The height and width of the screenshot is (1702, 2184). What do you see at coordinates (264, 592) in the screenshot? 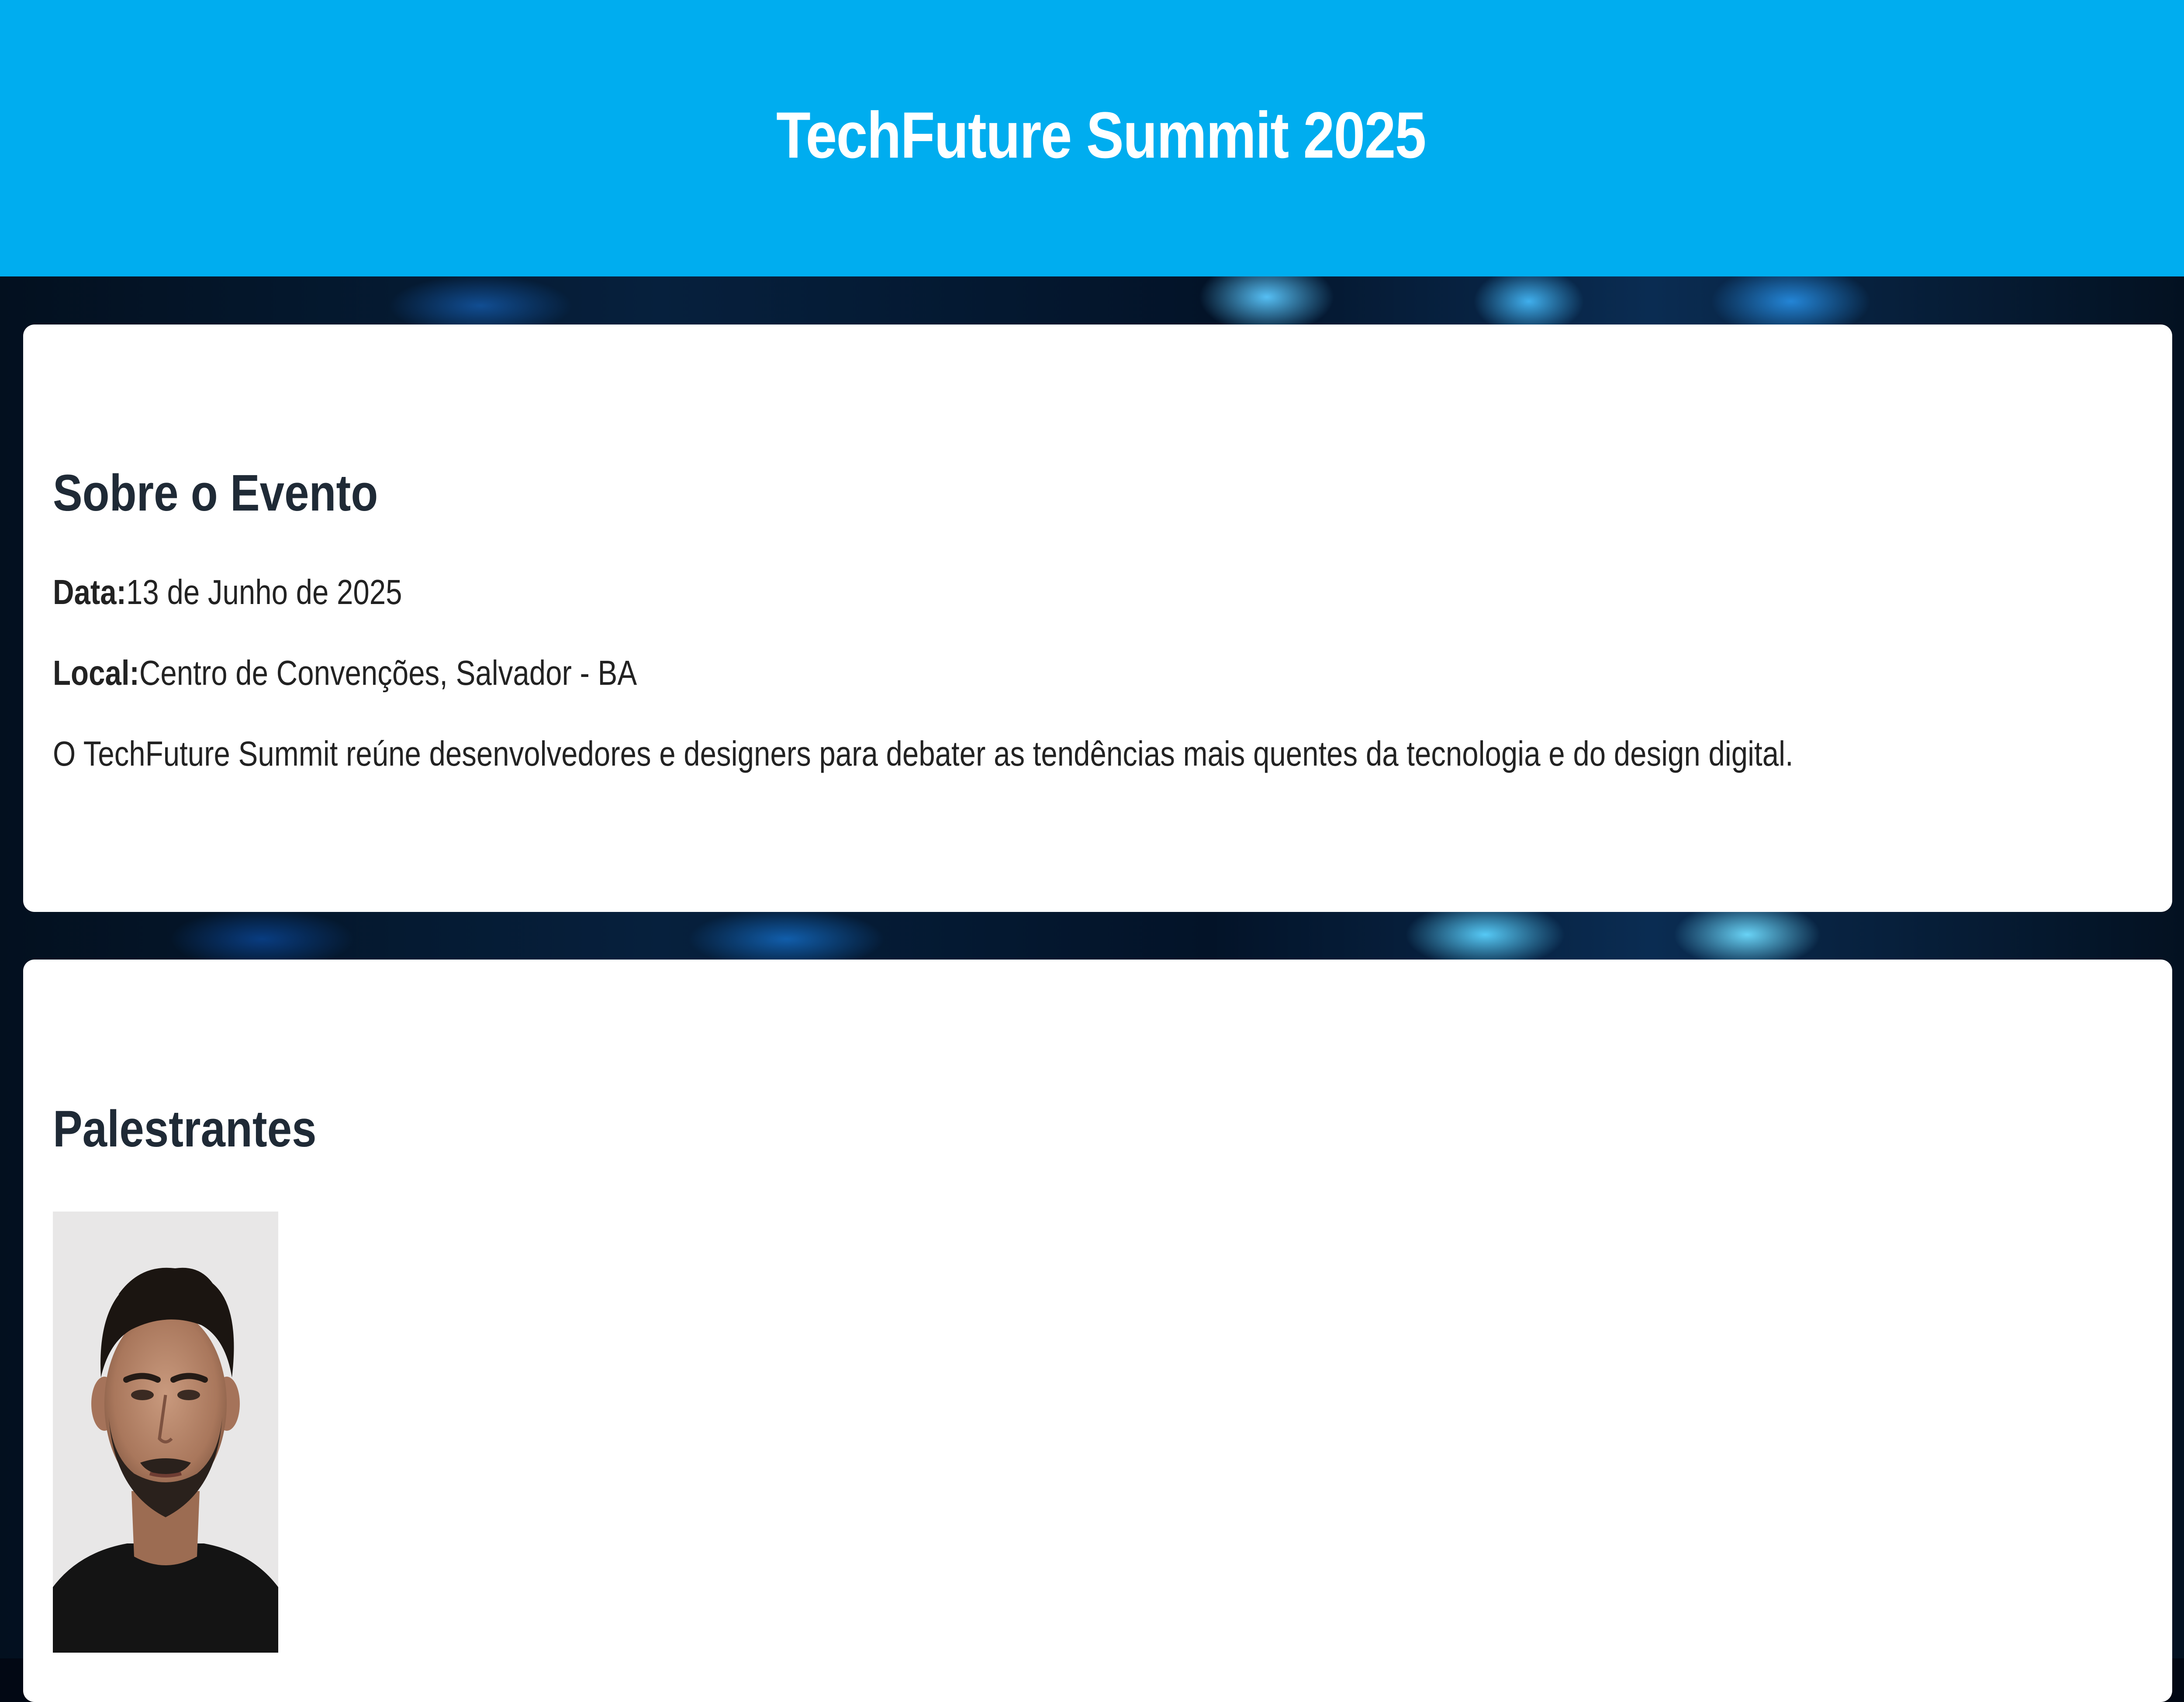
I see `date-value: 13 de Junho de 2025` at bounding box center [264, 592].